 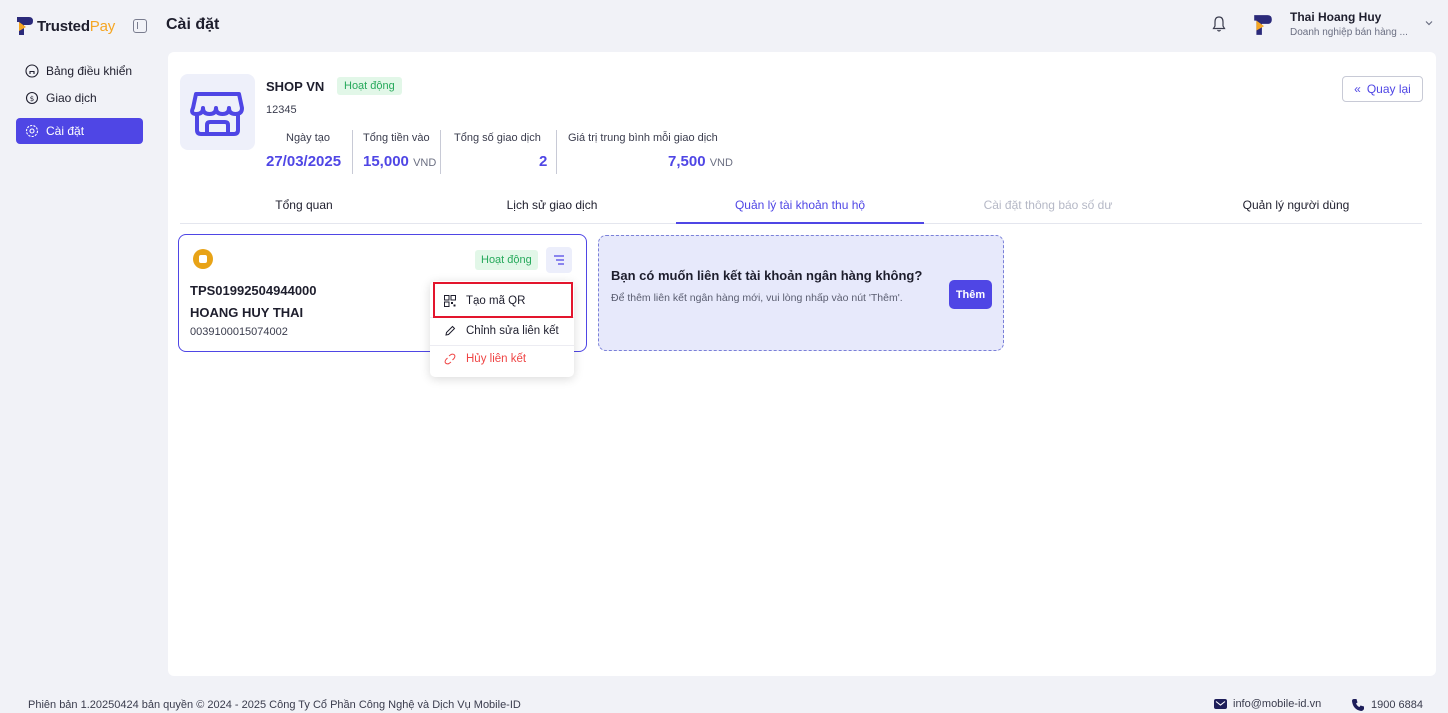 I want to click on bank-logo-icon, so click(x=203, y=259).